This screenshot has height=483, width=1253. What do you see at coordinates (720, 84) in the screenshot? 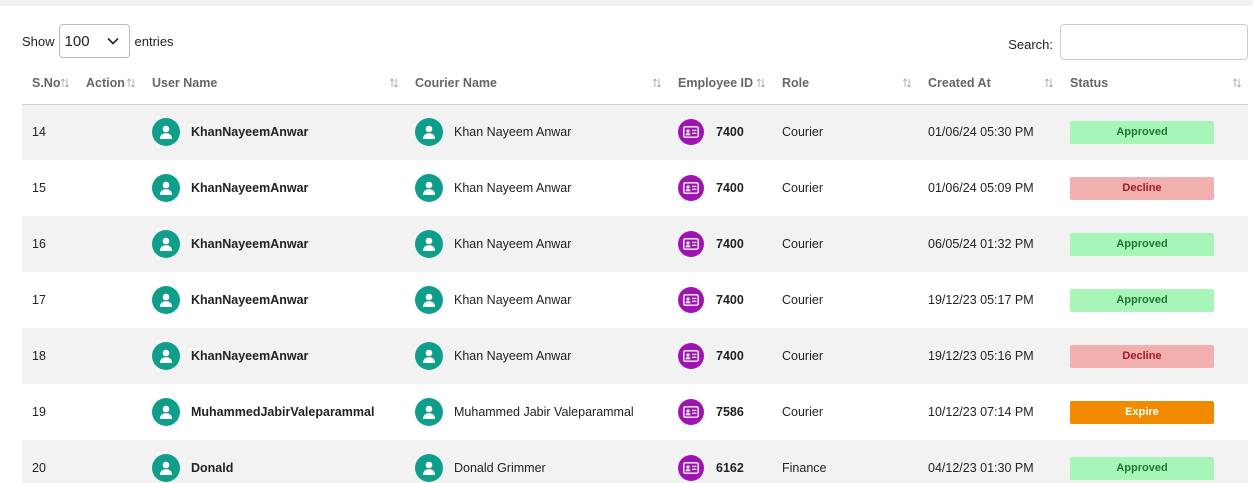
I see `column-header-employee-id: Employee ID` at bounding box center [720, 84].